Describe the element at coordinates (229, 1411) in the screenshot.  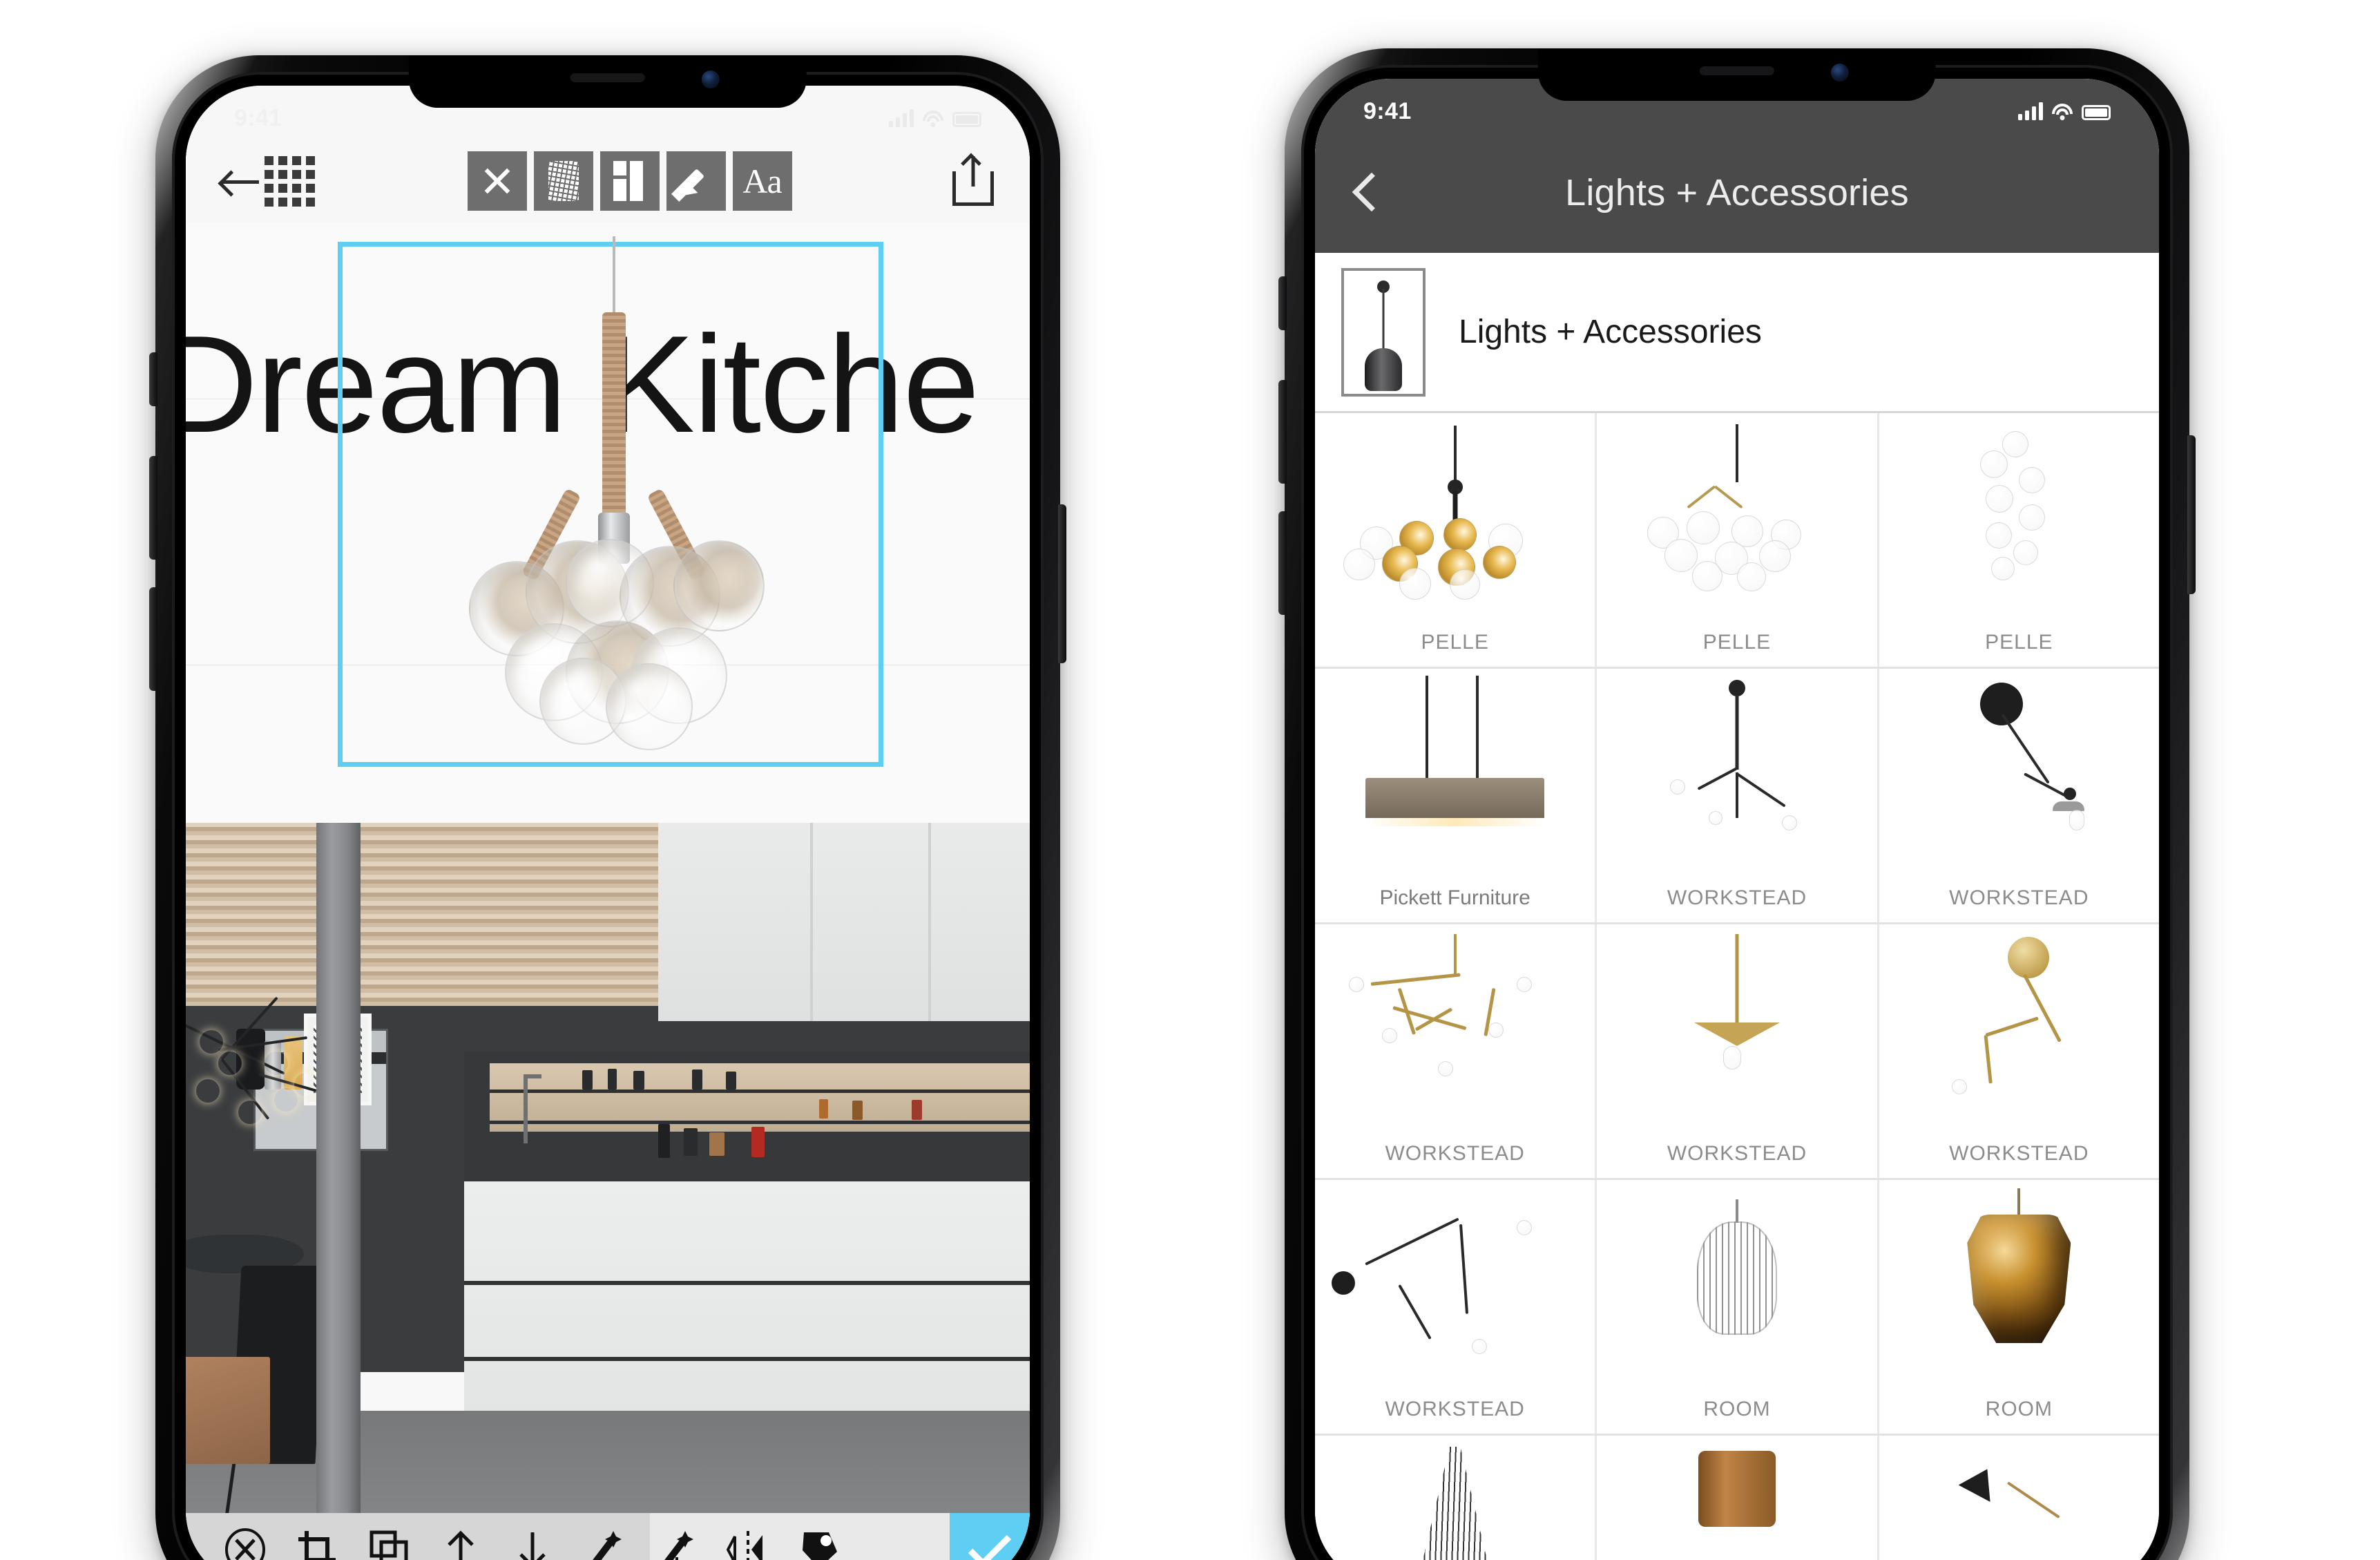
I see `cardboard-box` at that location.